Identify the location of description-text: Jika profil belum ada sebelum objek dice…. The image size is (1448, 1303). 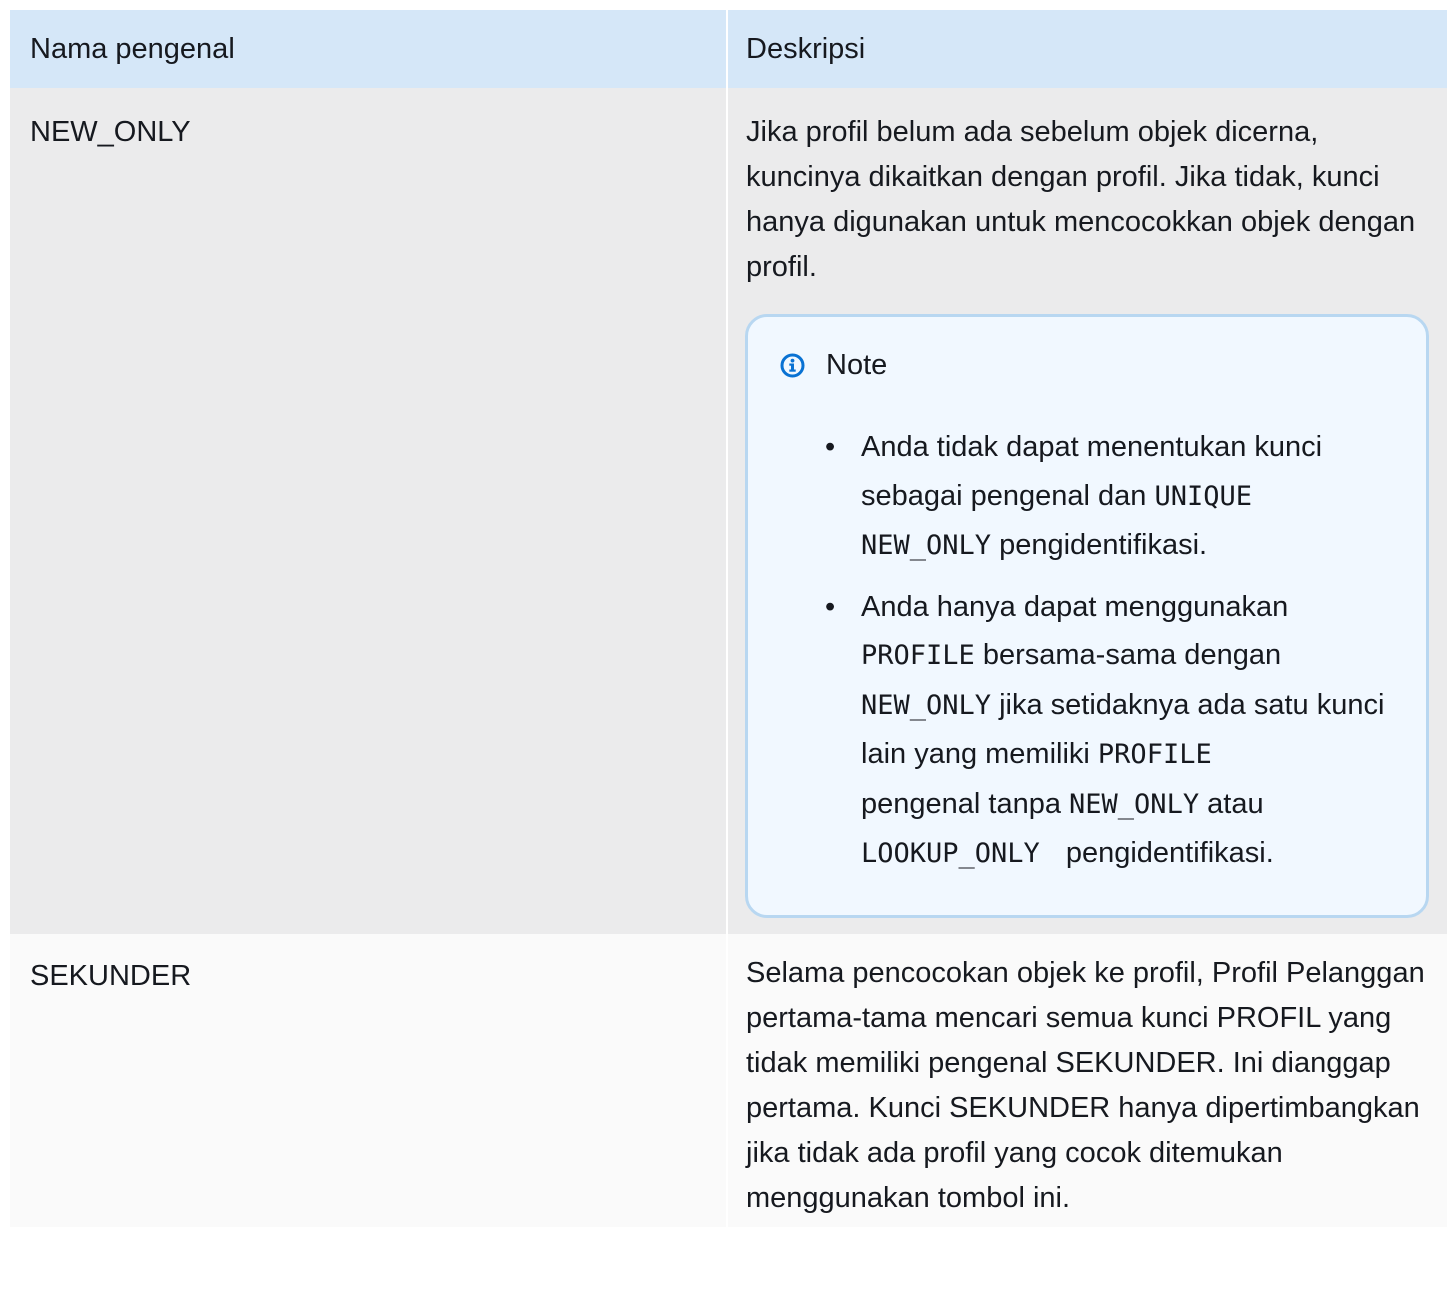
(1081, 199).